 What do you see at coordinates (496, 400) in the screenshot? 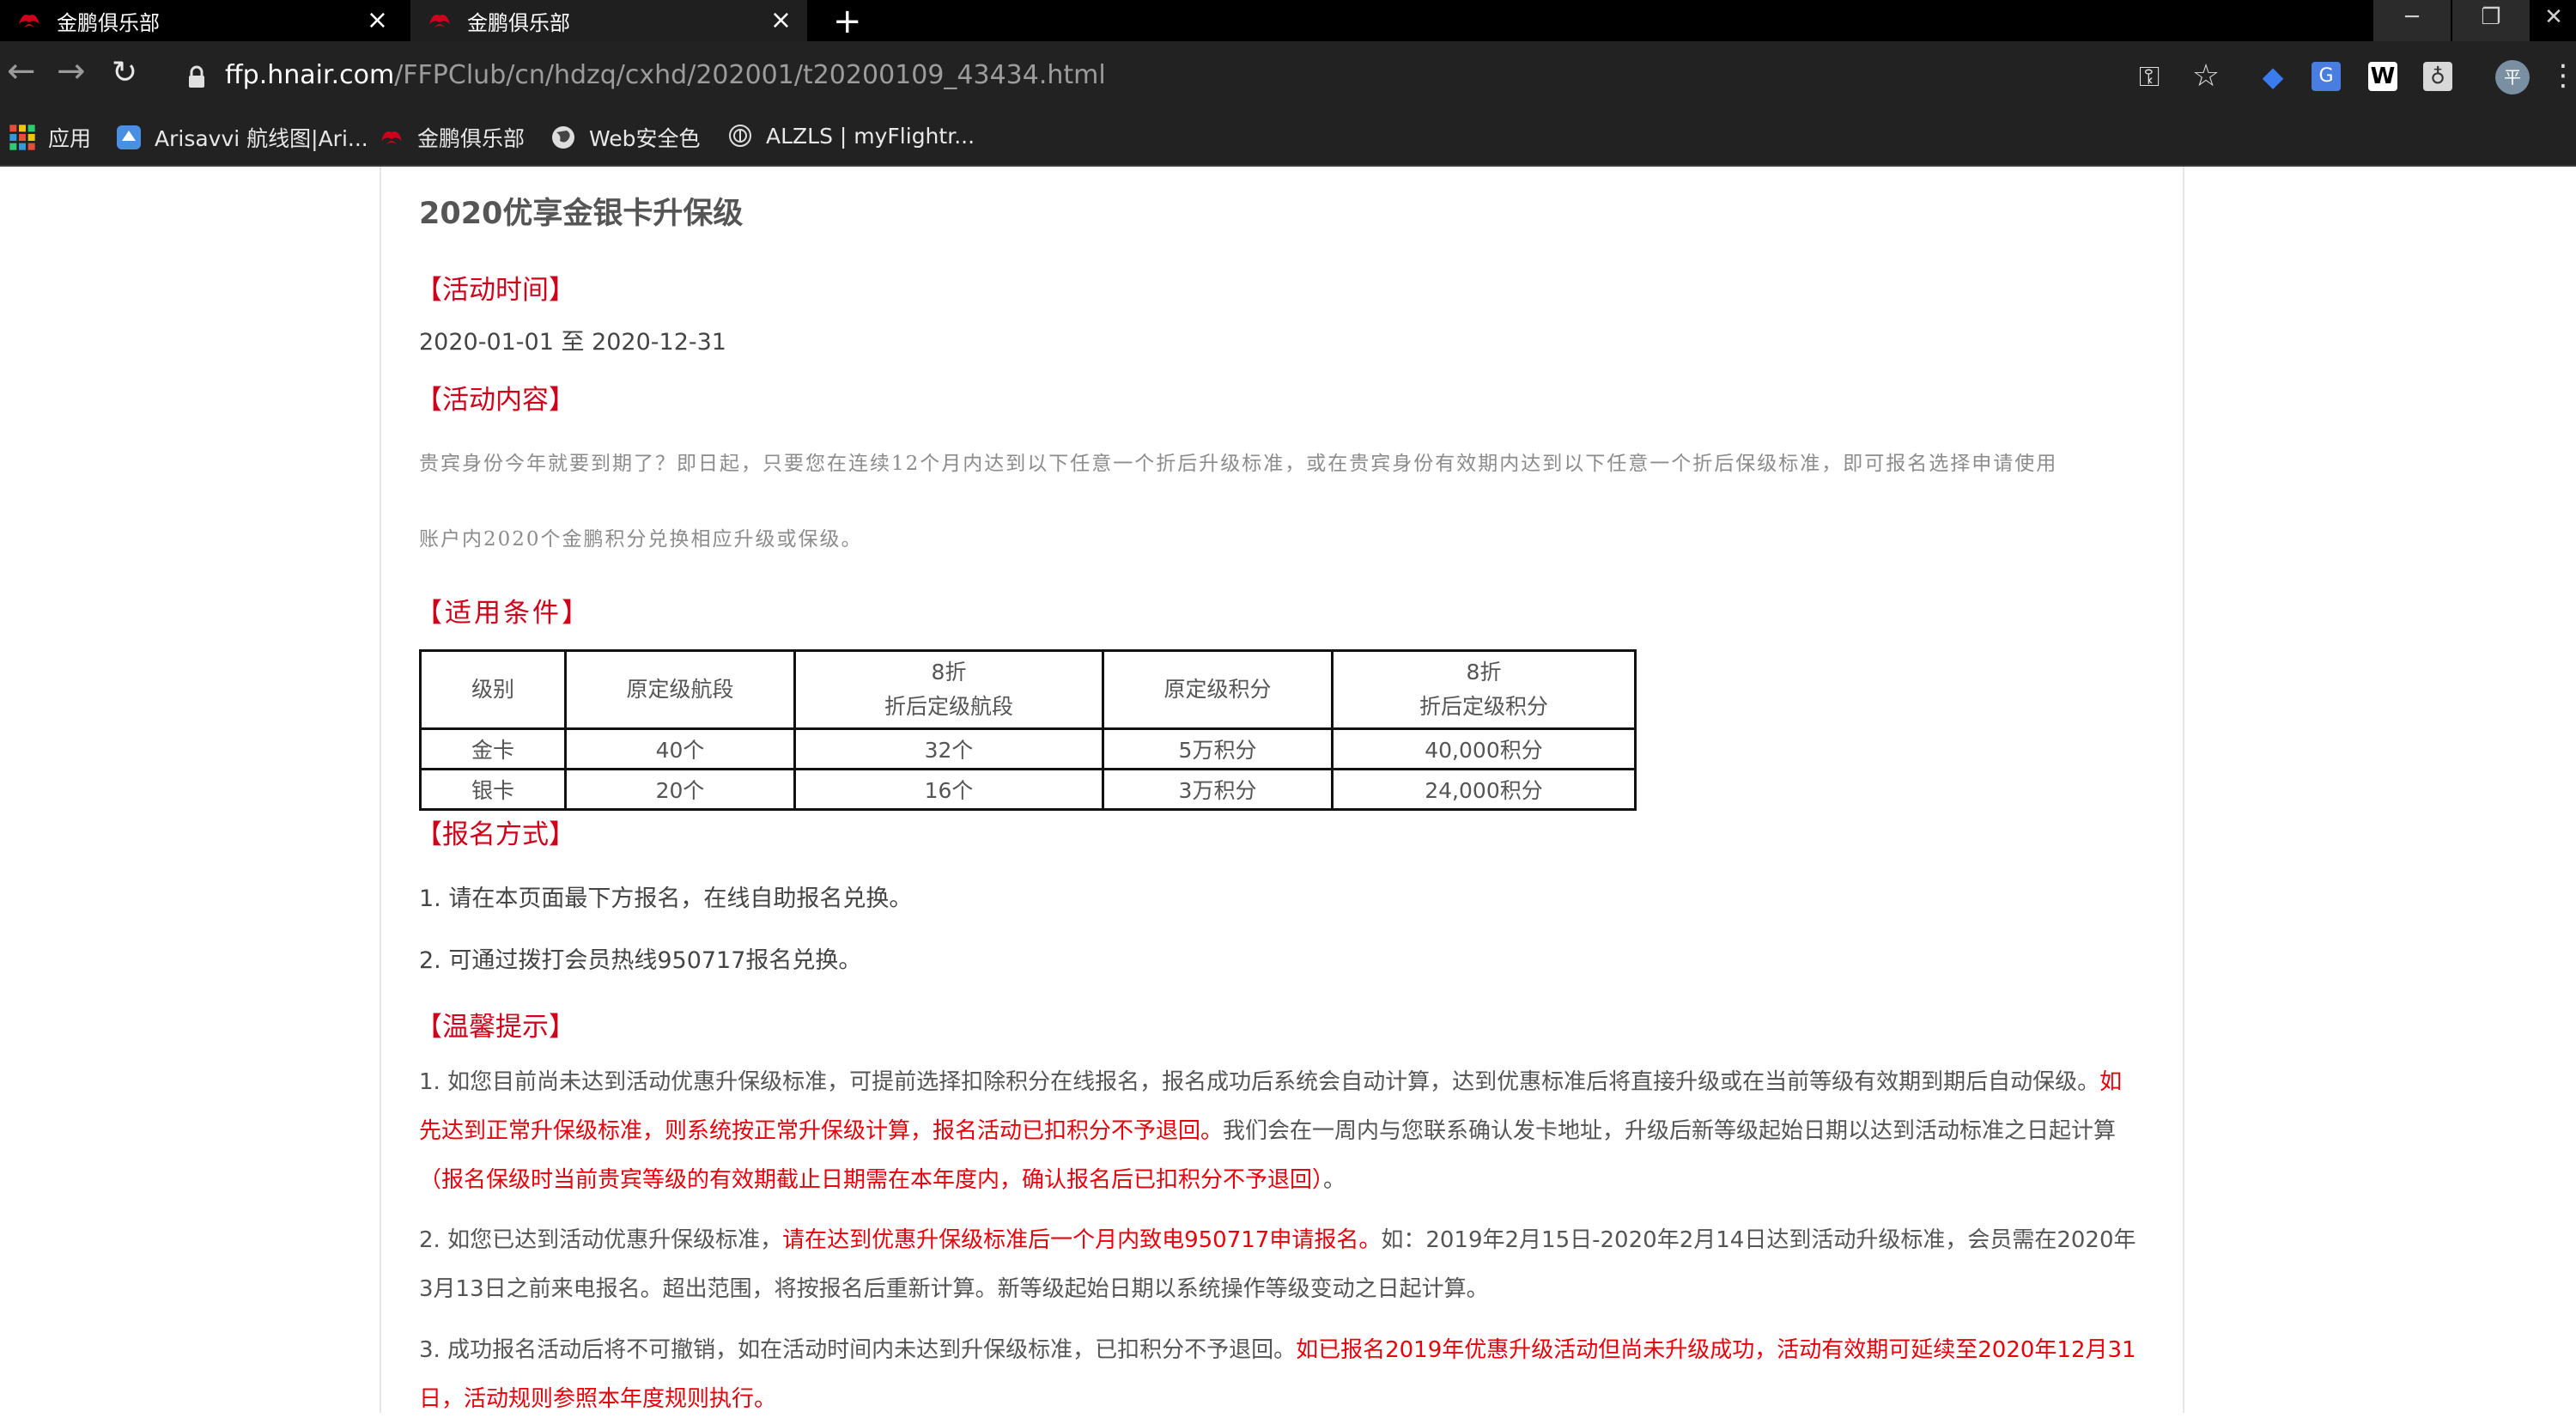
I see `section-heading-content: 【活动内容】` at bounding box center [496, 400].